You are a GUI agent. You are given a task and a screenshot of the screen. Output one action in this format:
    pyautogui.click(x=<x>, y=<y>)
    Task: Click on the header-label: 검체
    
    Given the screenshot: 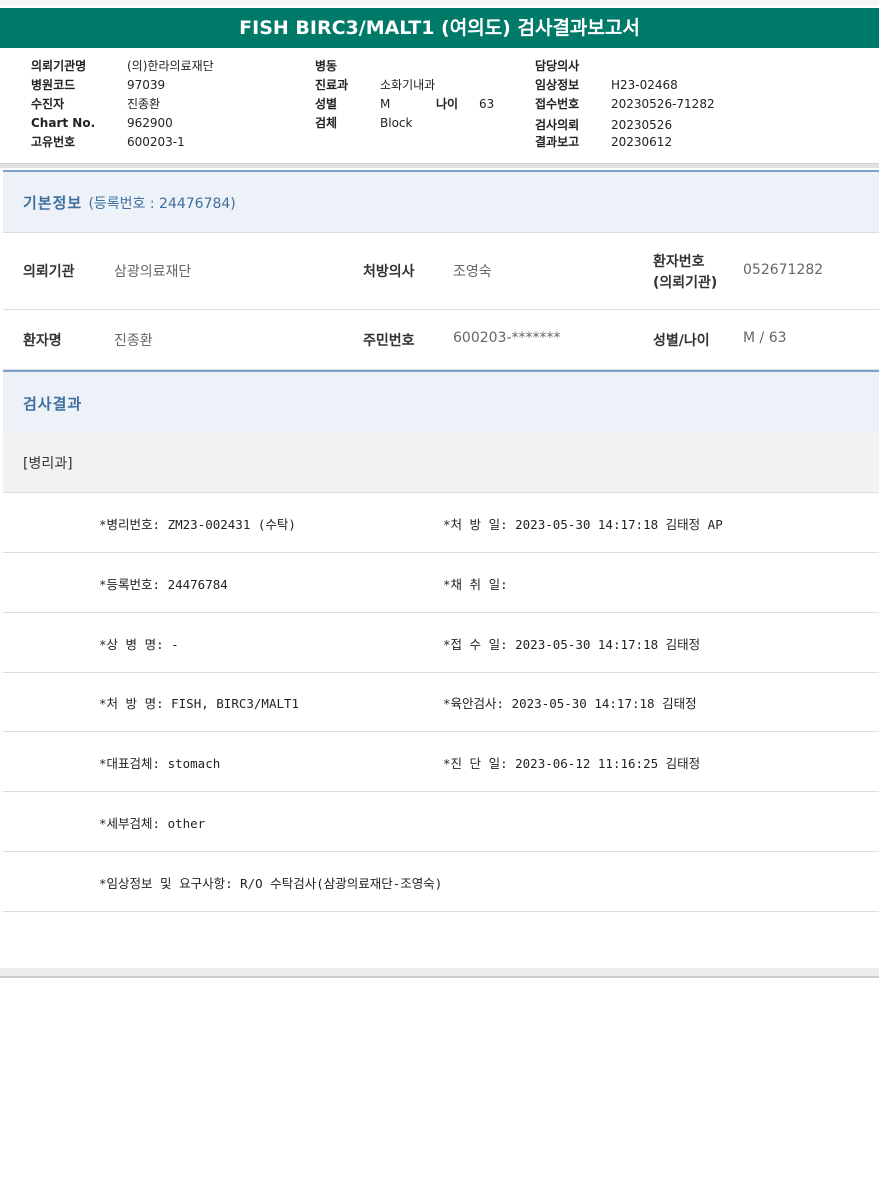 What is the action you would take?
    pyautogui.click(x=326, y=123)
    